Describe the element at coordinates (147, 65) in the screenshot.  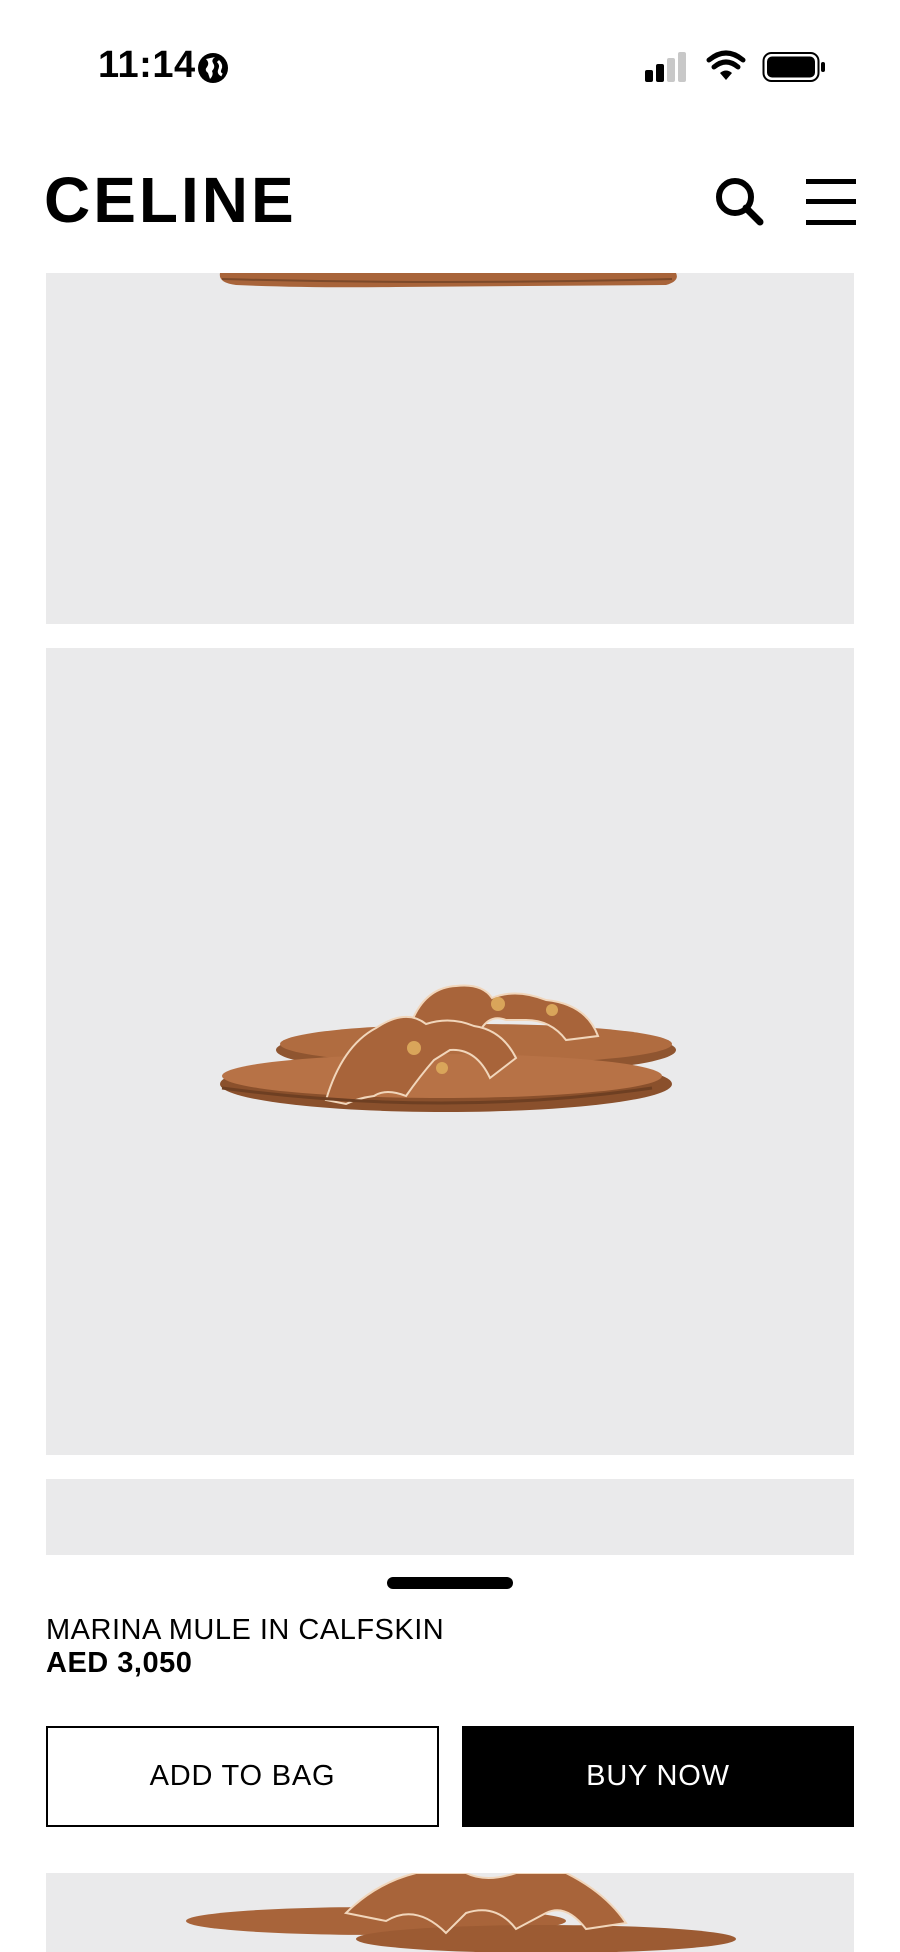
I see `status-time: 11:14` at that location.